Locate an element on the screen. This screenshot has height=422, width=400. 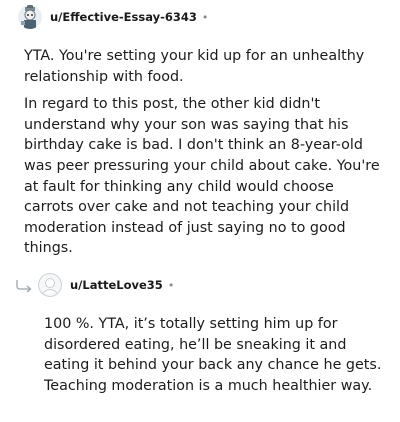
comment-header: u/LatteLove35 • is located at coordinates (200, 285).